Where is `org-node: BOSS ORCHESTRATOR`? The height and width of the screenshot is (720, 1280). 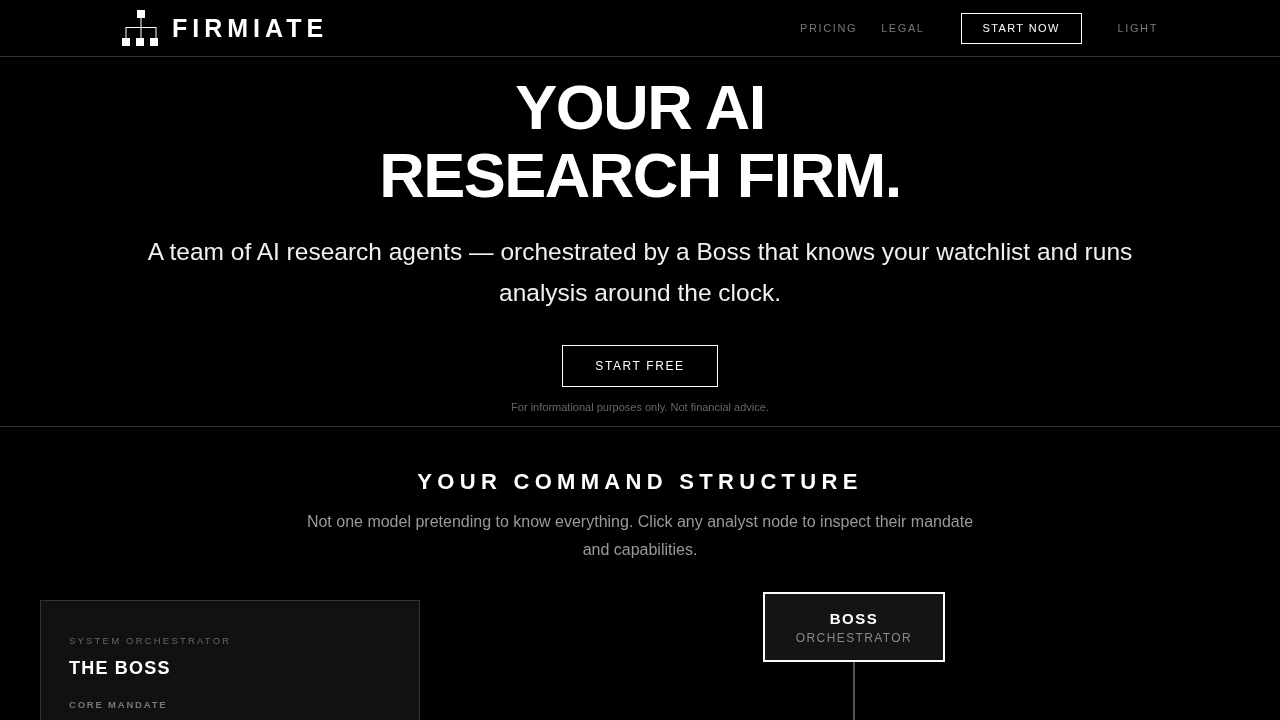 org-node: BOSS ORCHESTRATOR is located at coordinates (854, 627).